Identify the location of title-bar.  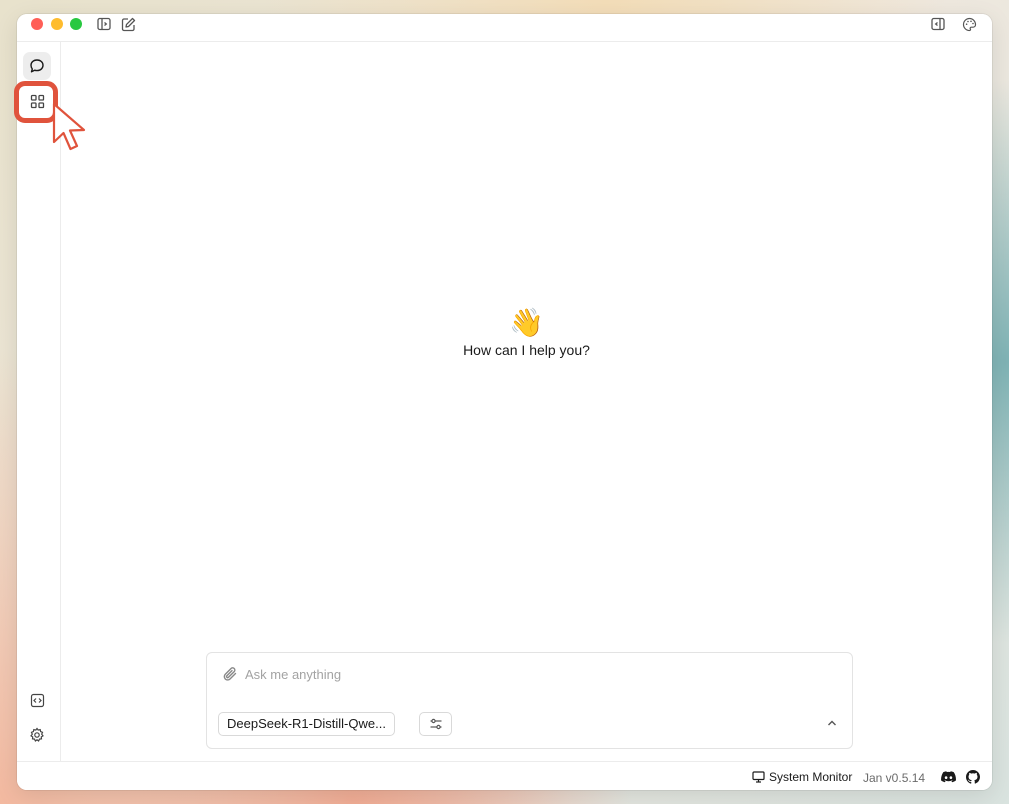
(504, 28).